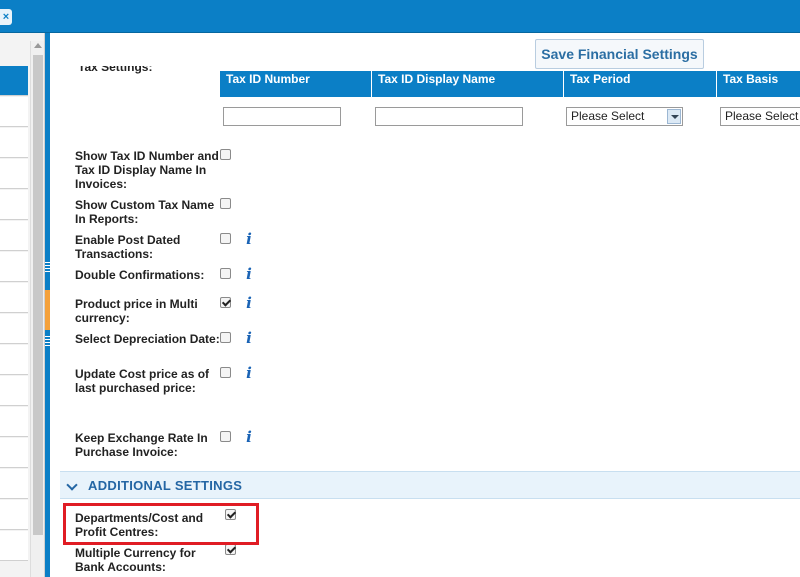 This screenshot has height=577, width=800. I want to click on setting-label: Show Custom Tax Name In Reports:, so click(145, 212).